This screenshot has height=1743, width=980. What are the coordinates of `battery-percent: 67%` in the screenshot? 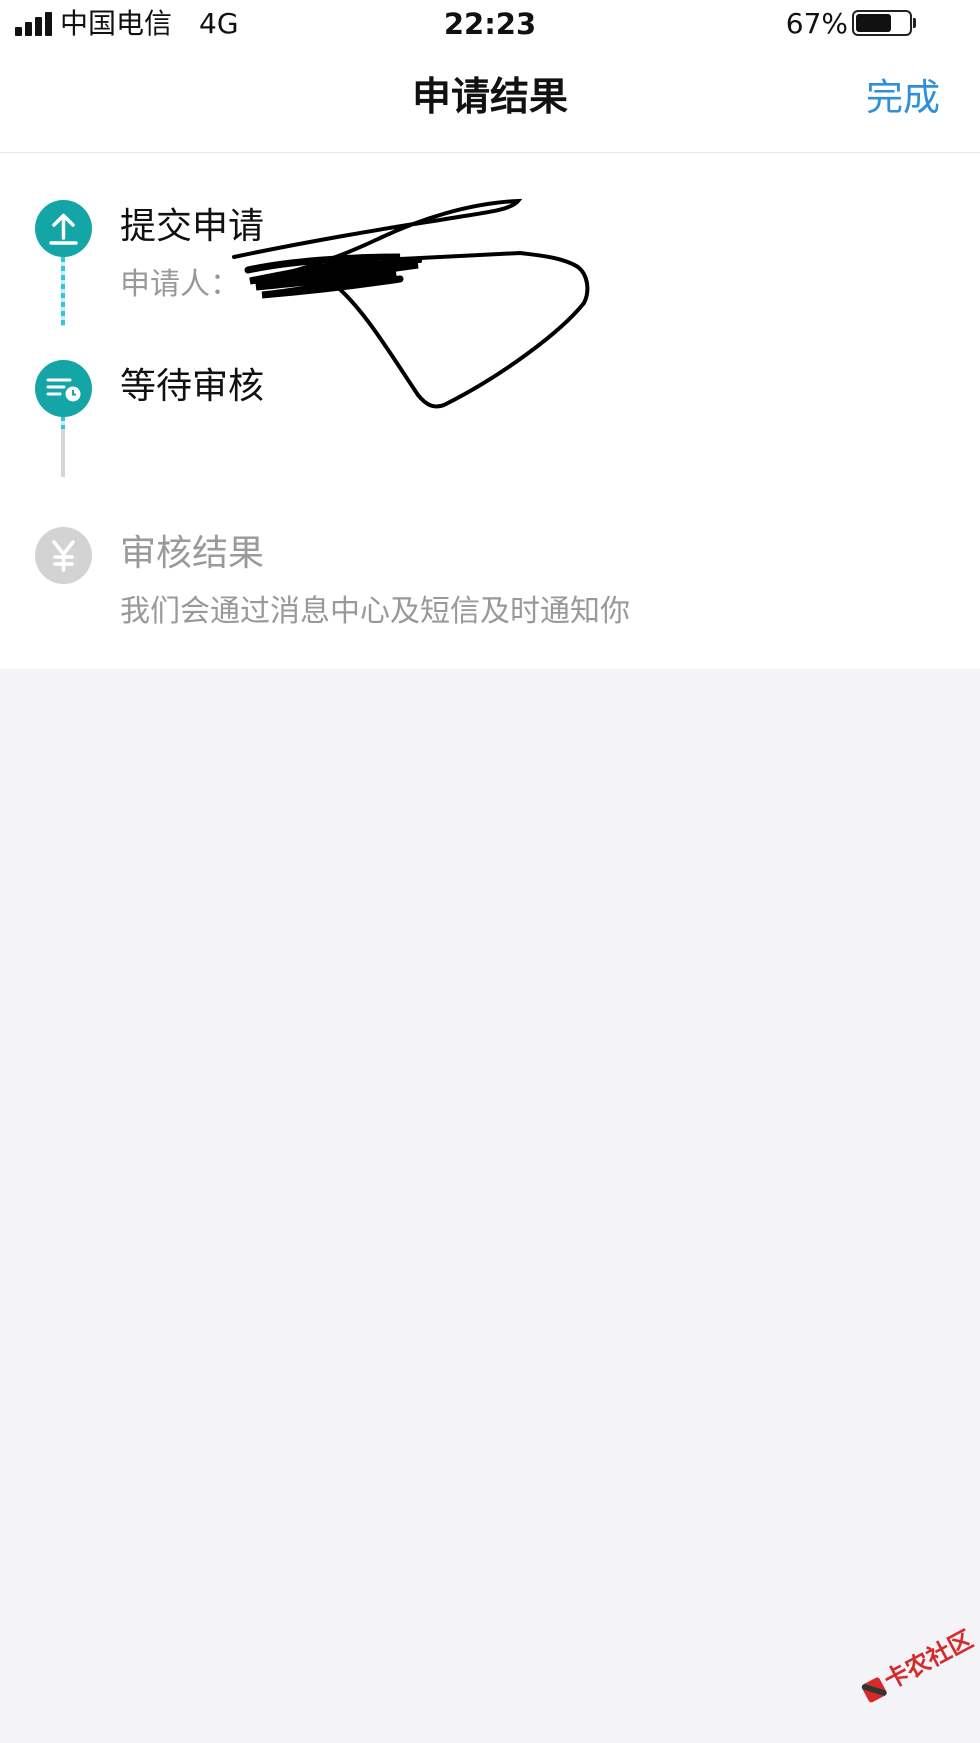 It's located at (816, 23).